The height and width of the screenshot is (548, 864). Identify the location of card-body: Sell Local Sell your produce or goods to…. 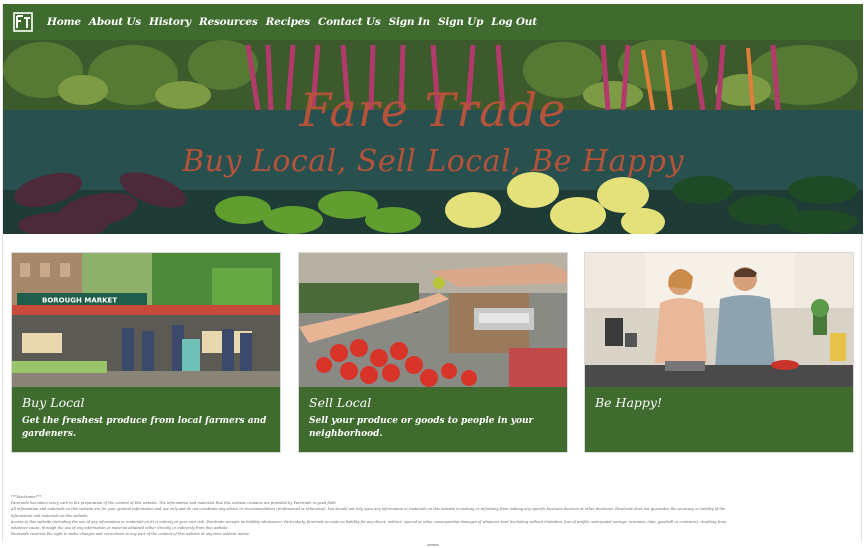
(433, 418).